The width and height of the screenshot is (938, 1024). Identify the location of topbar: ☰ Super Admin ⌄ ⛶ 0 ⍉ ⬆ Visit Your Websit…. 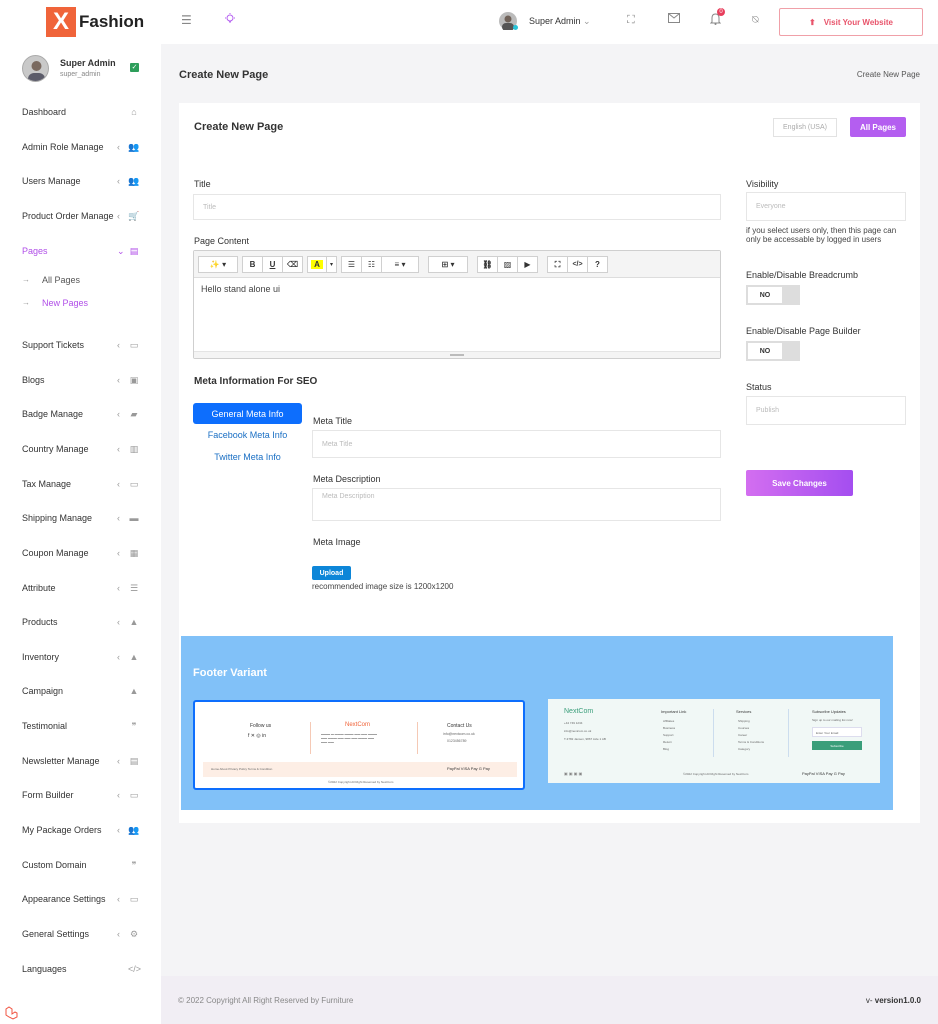
(549, 22).